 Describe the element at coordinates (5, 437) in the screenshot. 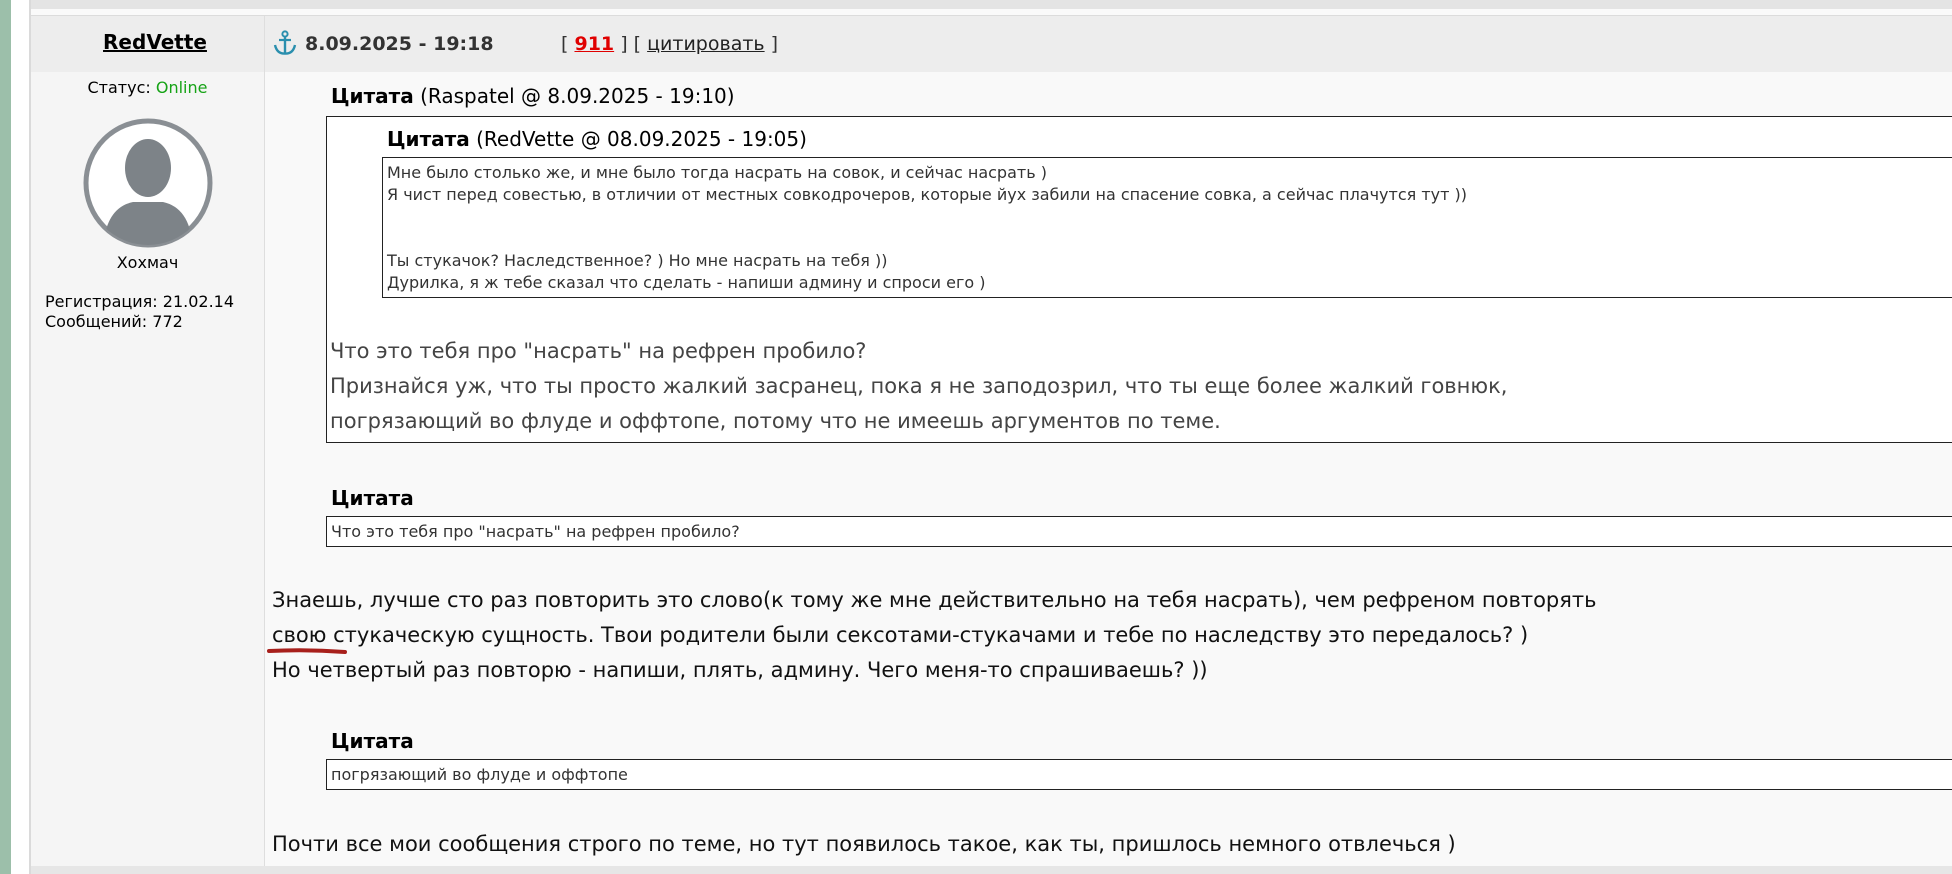

I see `left-stripe` at that location.